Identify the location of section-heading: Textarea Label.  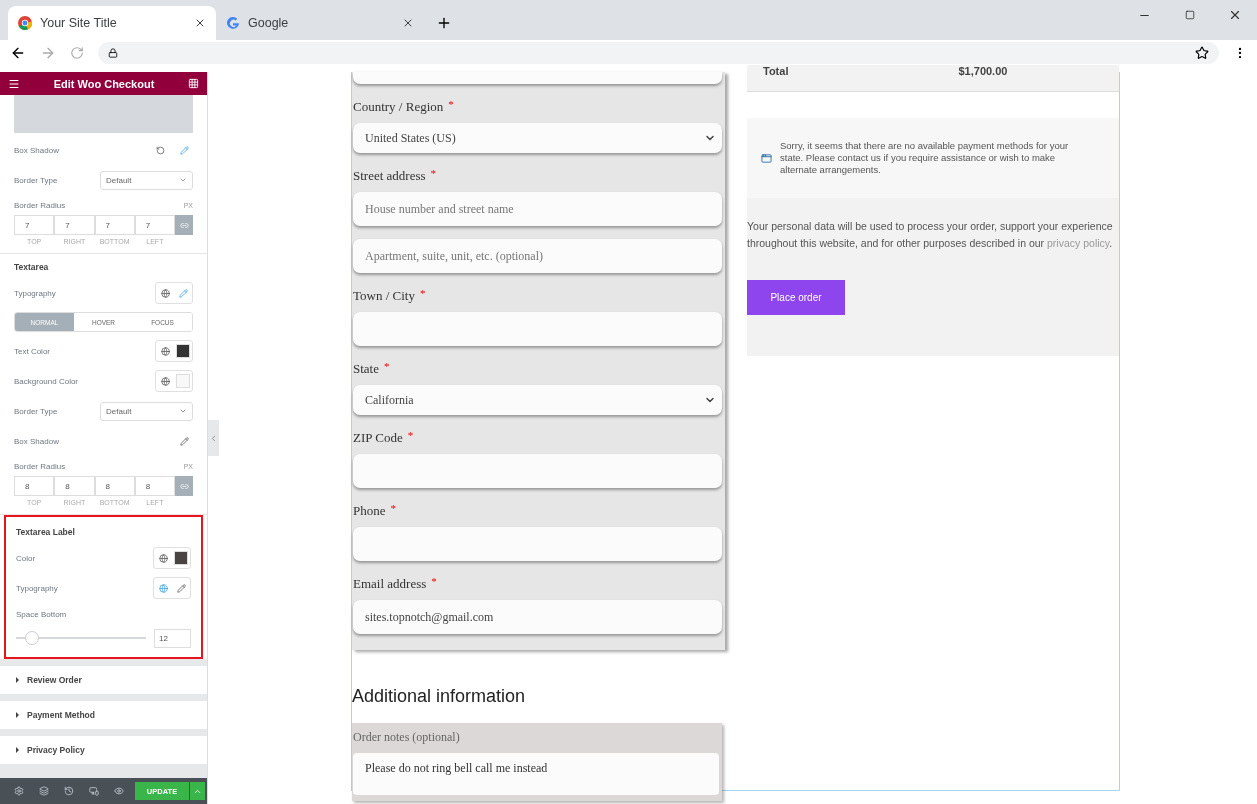
(46, 532).